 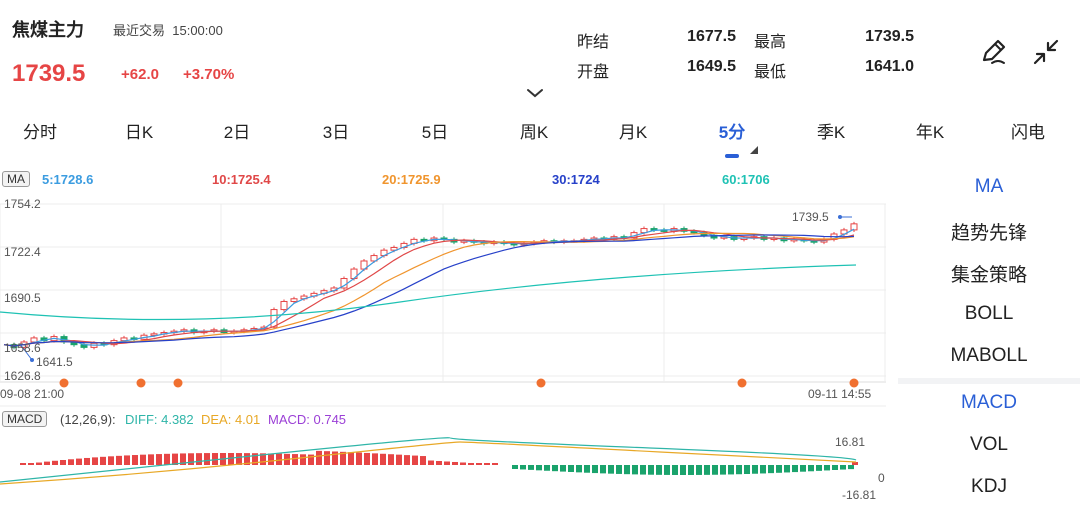 What do you see at coordinates (48, 30) in the screenshot?
I see `contract-name: 焦煤主力` at bounding box center [48, 30].